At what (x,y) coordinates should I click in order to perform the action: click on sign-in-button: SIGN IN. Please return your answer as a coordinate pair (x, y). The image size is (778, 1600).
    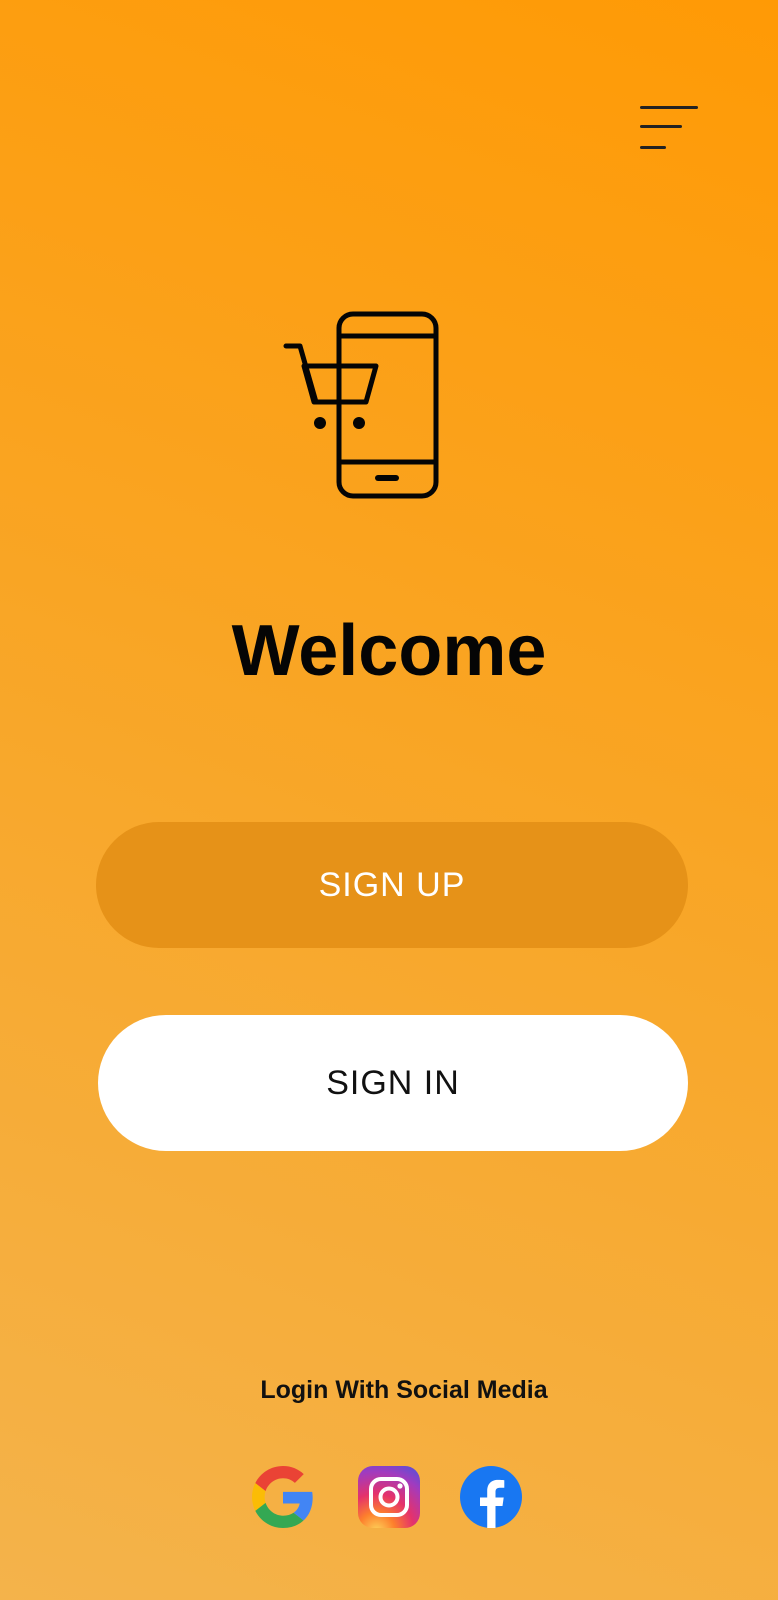
    Looking at the image, I should click on (393, 1083).